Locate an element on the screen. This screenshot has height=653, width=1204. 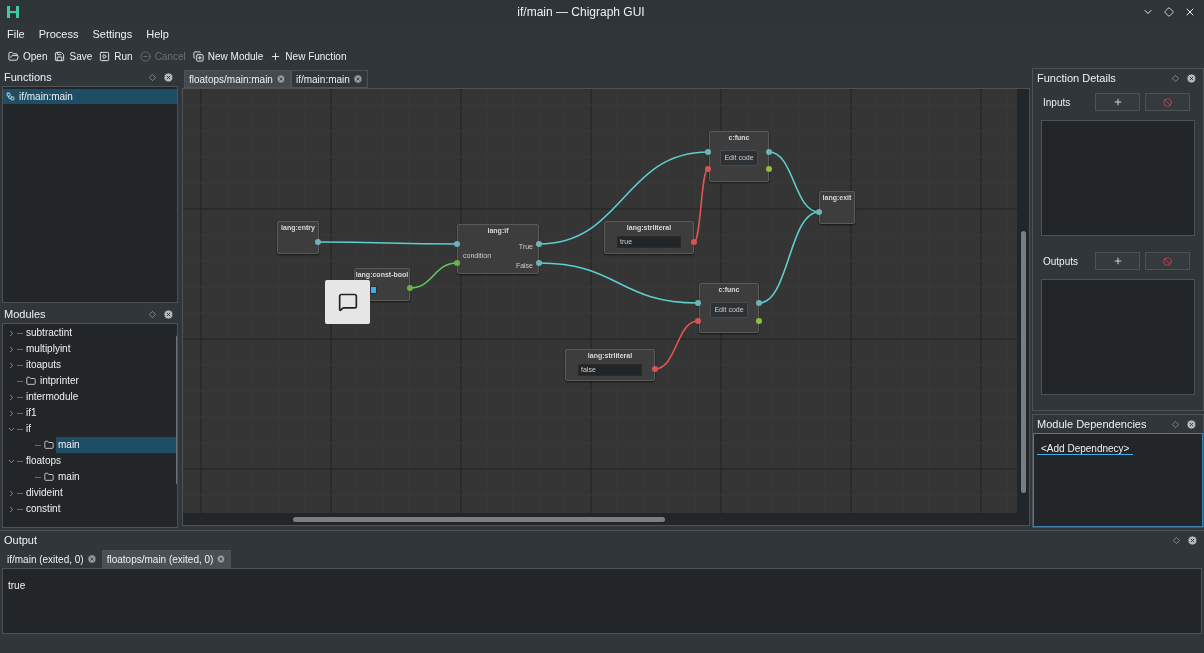
panel-title: Function Details is located at coordinates (1077, 78).